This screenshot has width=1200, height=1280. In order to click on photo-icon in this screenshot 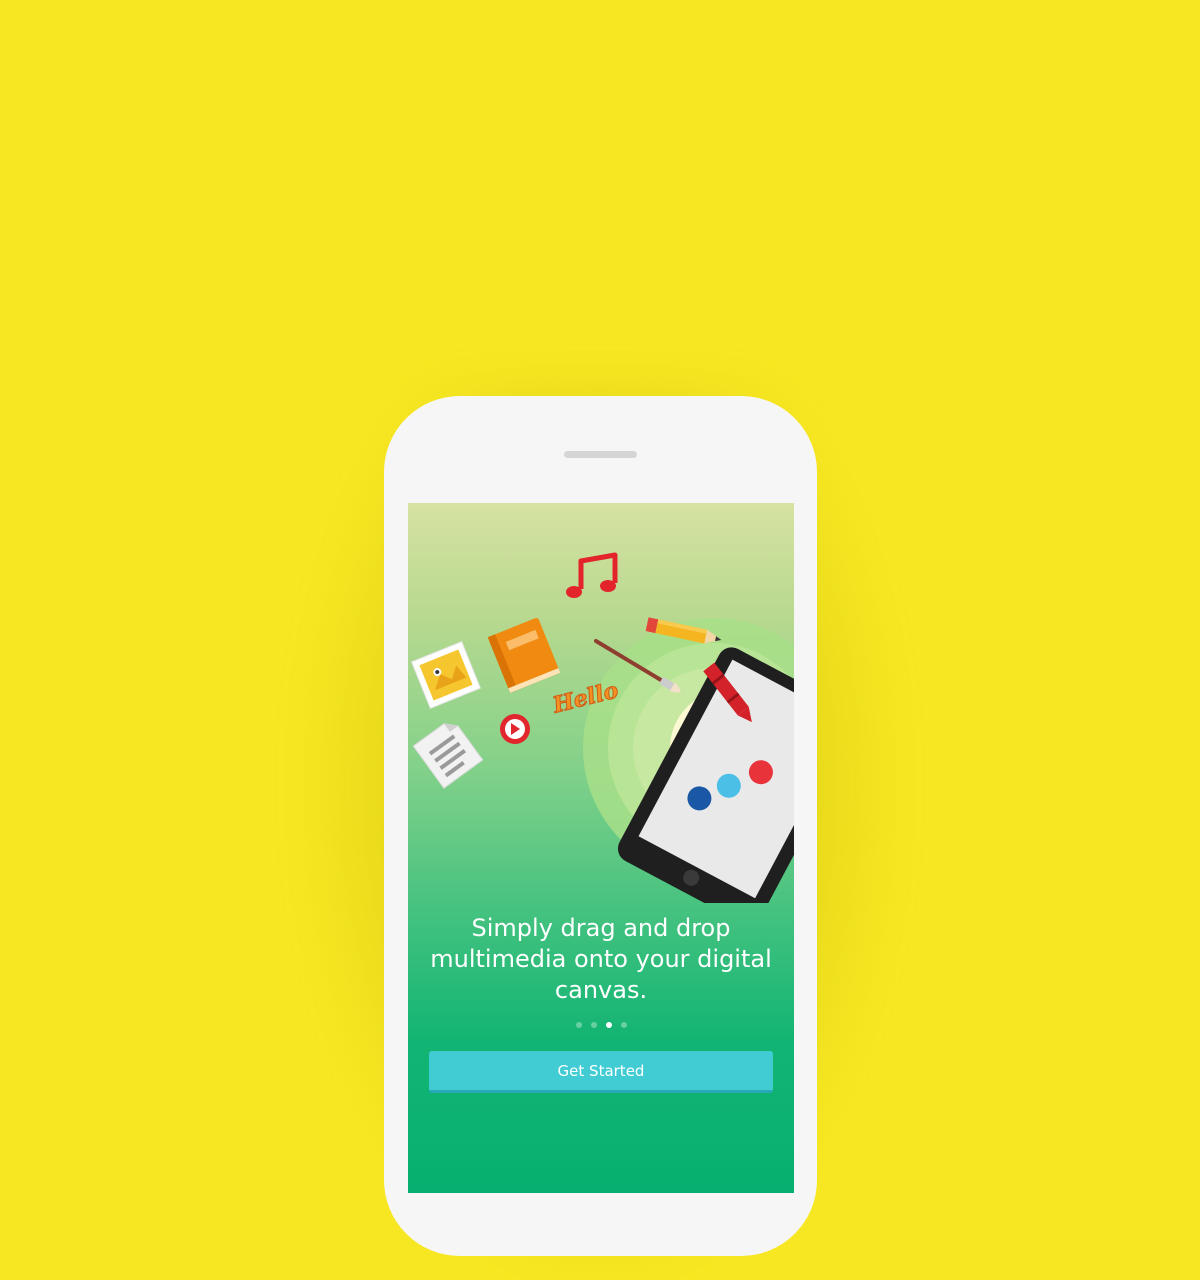, I will do `click(446, 675)`.